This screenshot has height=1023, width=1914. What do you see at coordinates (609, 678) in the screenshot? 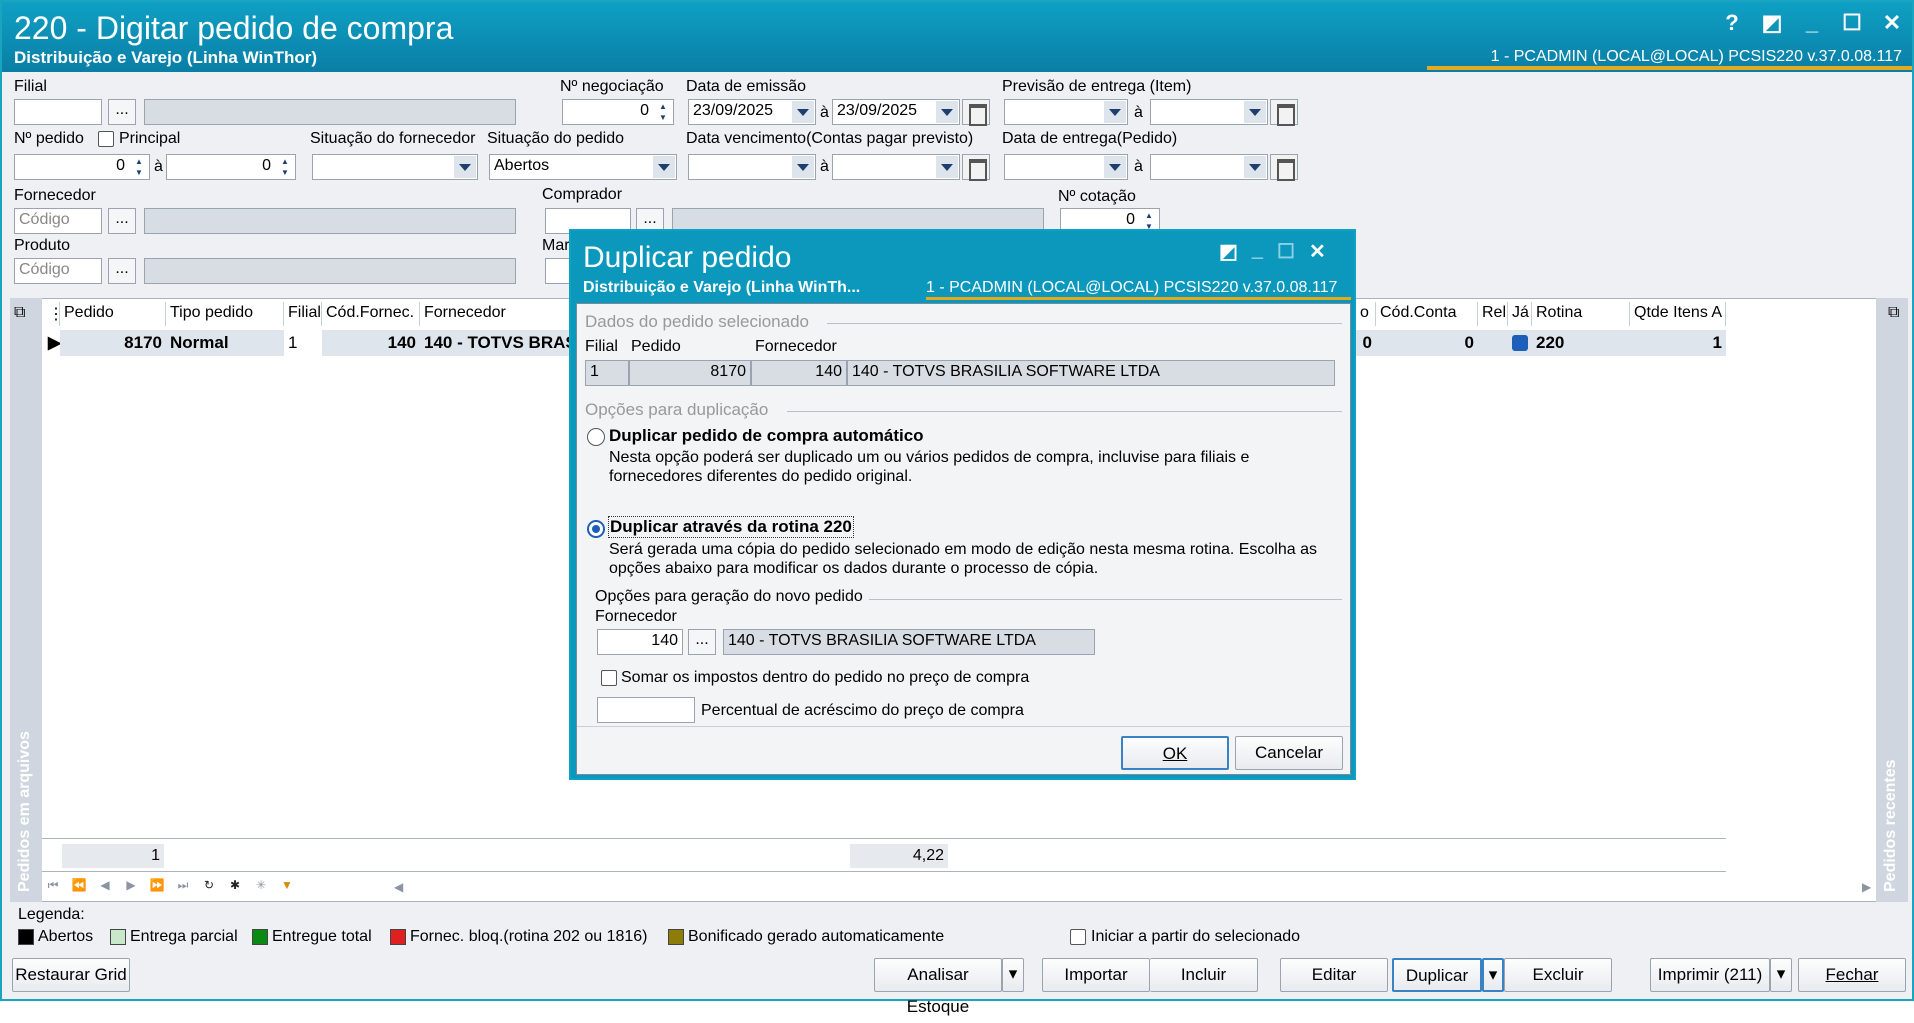
I see `somar-impostos-checkbox` at bounding box center [609, 678].